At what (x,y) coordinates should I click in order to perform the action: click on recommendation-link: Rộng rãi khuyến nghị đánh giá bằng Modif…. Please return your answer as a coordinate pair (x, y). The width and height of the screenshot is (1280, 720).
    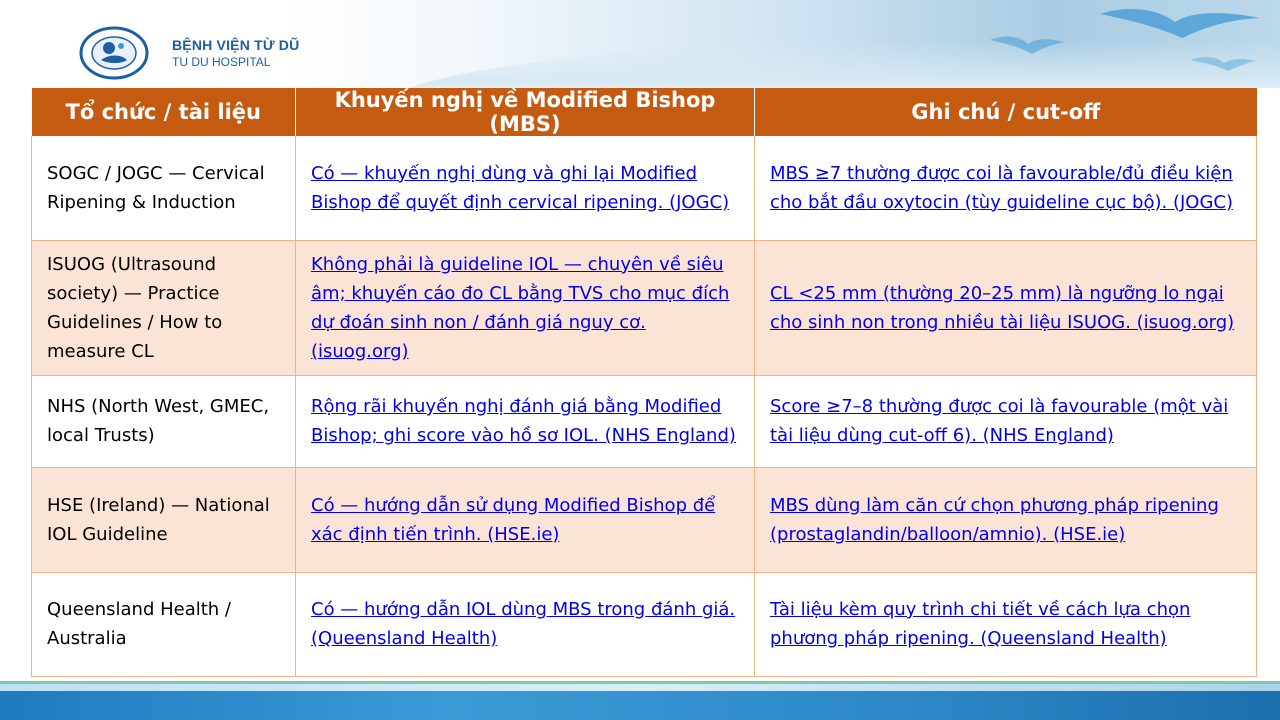
    Looking at the image, I should click on (523, 421).